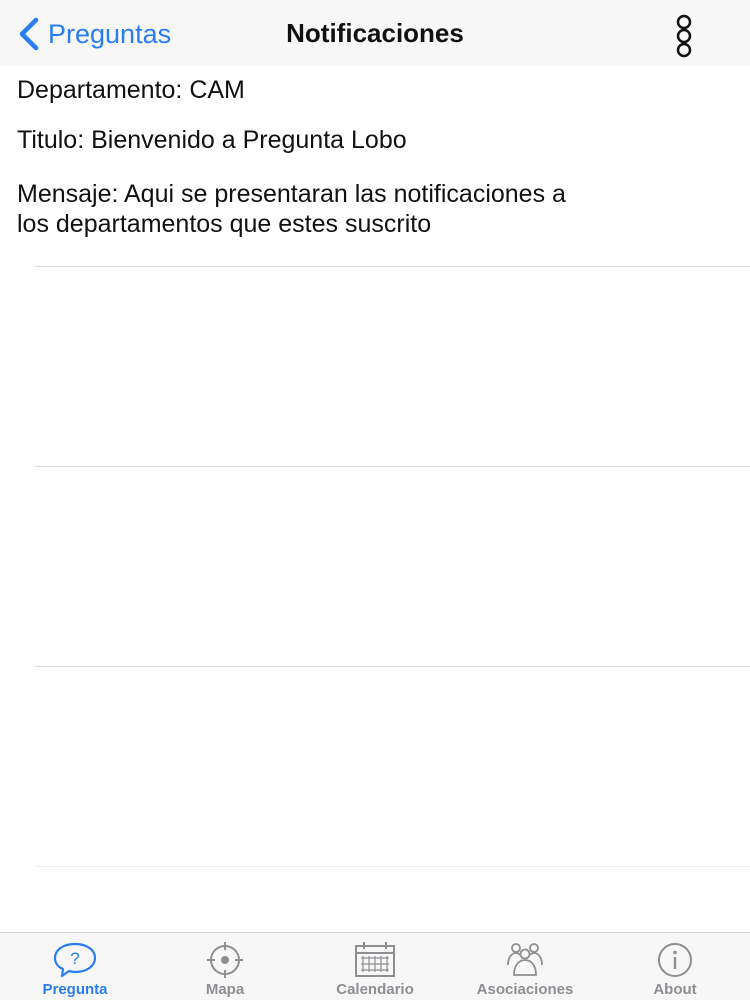 This screenshot has width=750, height=1000. Describe the element at coordinates (225, 960) in the screenshot. I see `crosshair-icon` at that location.